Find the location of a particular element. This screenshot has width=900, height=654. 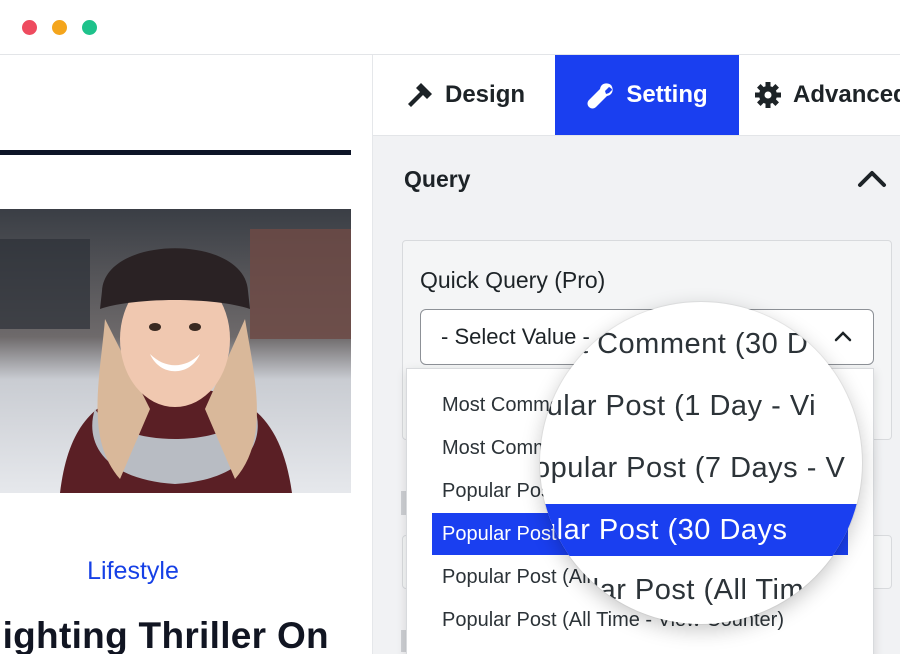

window-minimize-button is located at coordinates (59, 27).